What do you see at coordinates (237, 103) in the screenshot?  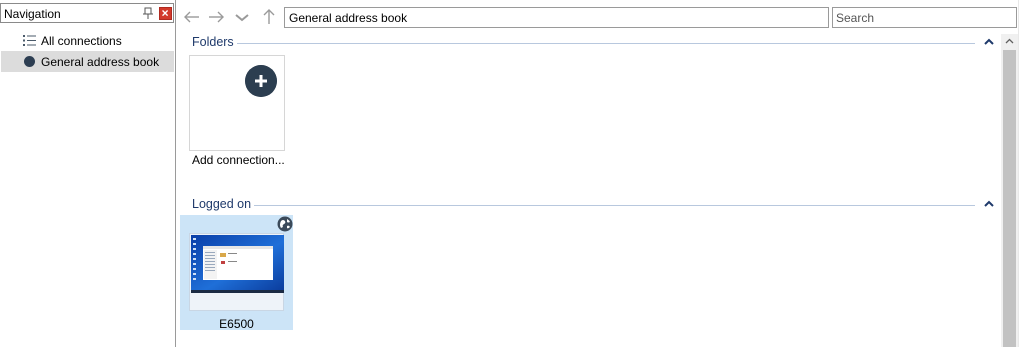 I see `add-connection-tile` at bounding box center [237, 103].